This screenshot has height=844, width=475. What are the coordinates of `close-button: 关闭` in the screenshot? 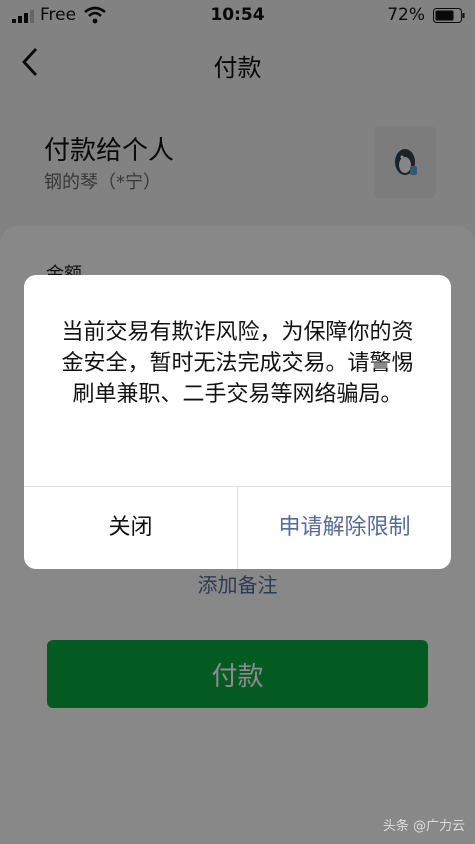 It's located at (130, 528).